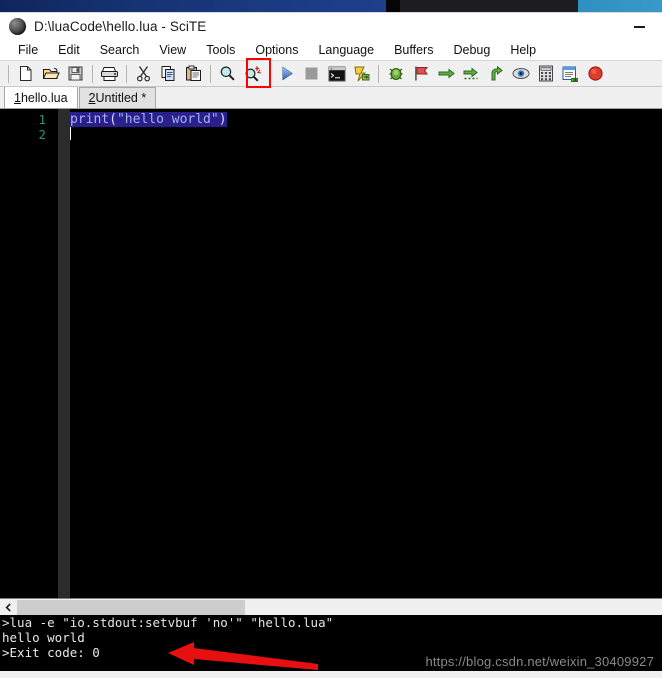 This screenshot has height=678, width=662. I want to click on buffer-tab-bar: 1 hello.lua 2 Untitled *, so click(331, 97).